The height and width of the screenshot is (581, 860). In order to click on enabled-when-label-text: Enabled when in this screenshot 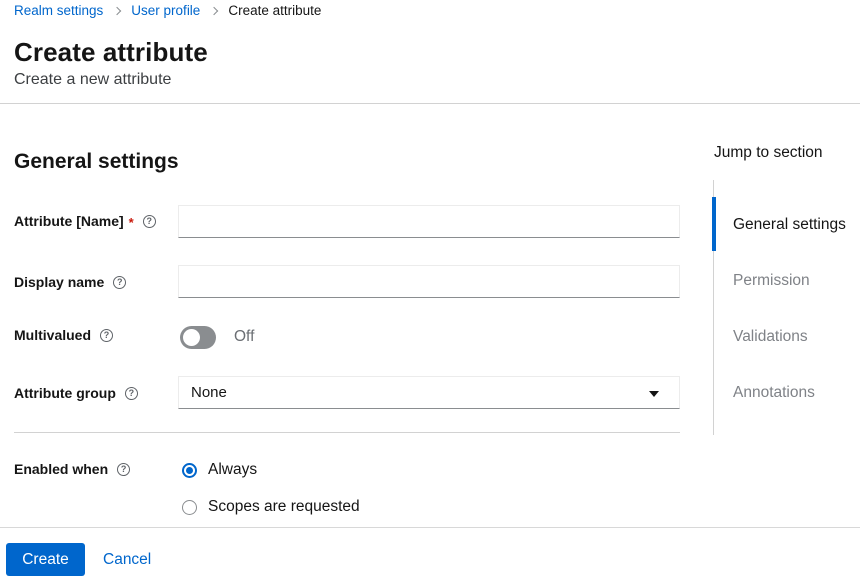, I will do `click(61, 469)`.